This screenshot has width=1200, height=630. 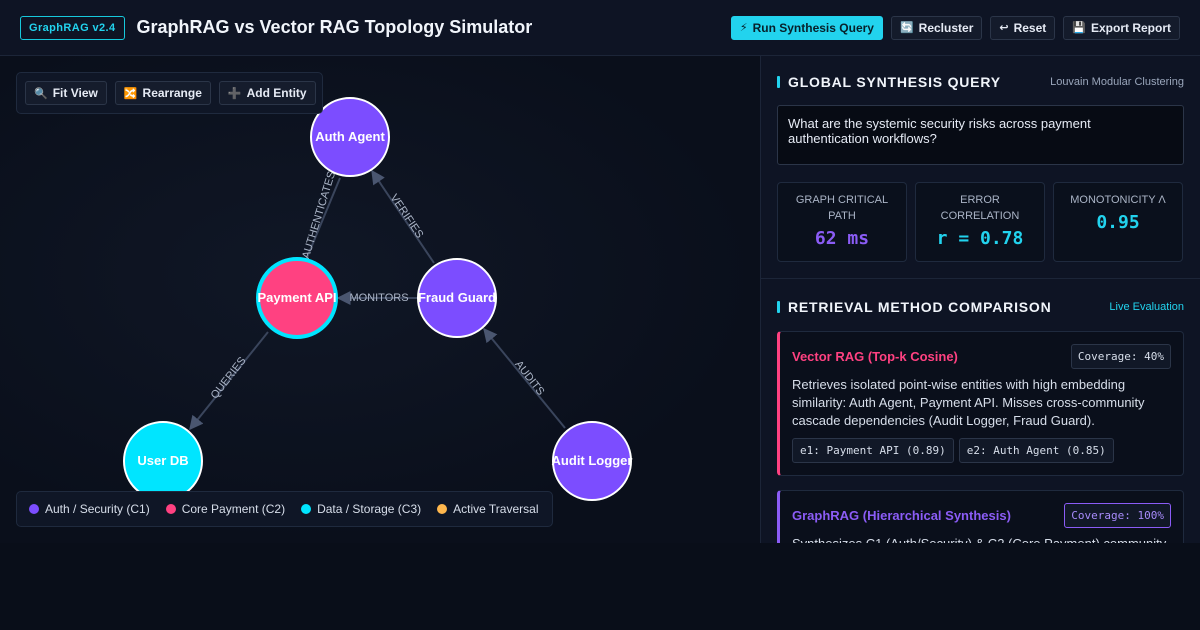 I want to click on node-label-audit-logger: Audit Logger, so click(x=592, y=460).